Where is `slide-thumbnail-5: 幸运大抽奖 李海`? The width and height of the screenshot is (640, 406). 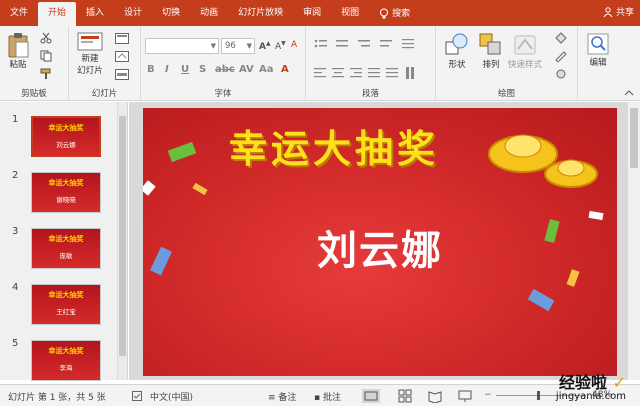
slide-thumbnail-5: 幸运大抽奖 李海 is located at coordinates (66, 360).